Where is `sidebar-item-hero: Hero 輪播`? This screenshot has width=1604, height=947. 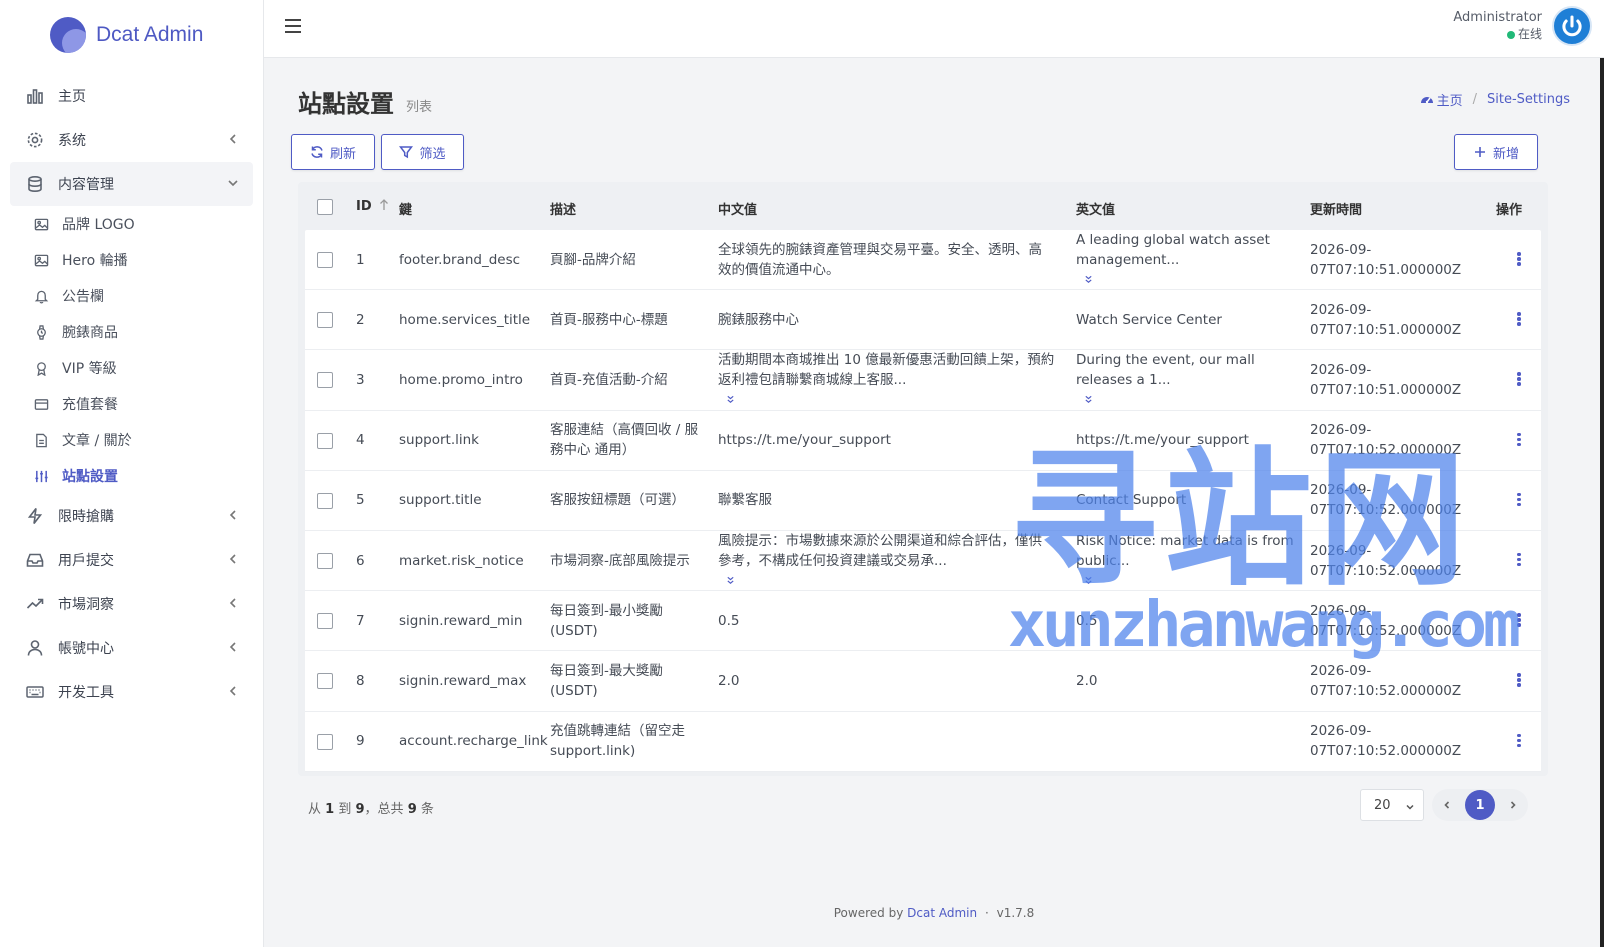 sidebar-item-hero: Hero 輪播 is located at coordinates (131, 260).